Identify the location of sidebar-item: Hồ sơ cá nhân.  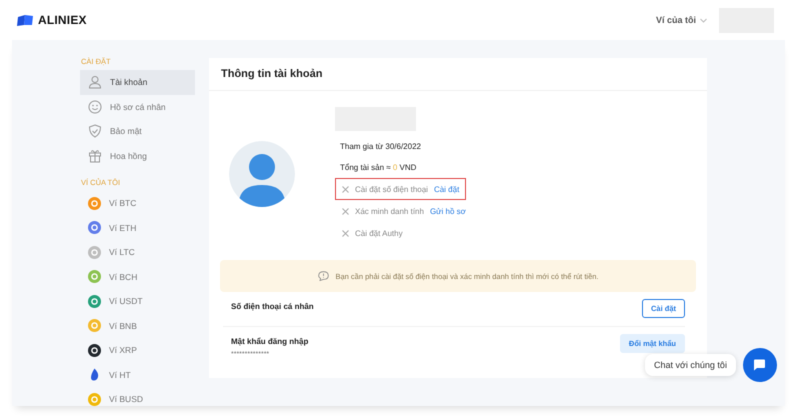
(137, 106).